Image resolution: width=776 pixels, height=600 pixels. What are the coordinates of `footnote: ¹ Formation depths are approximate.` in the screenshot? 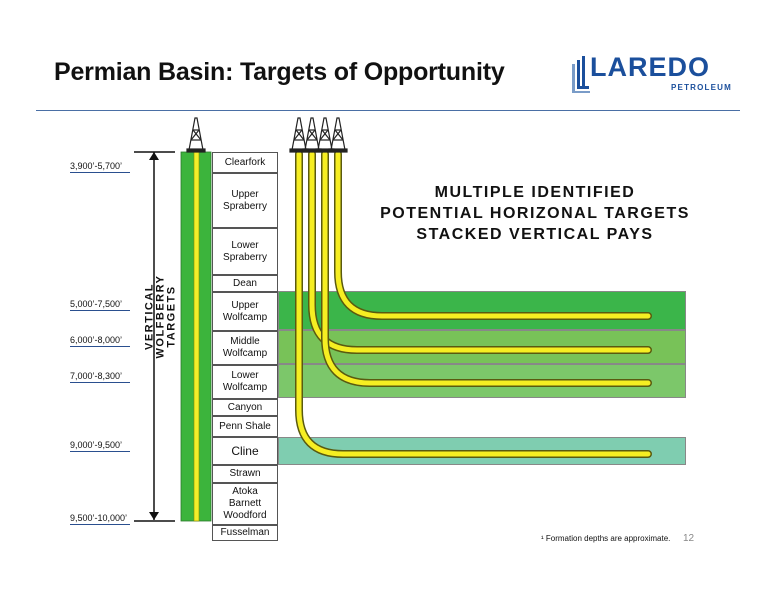 It's located at (606, 538).